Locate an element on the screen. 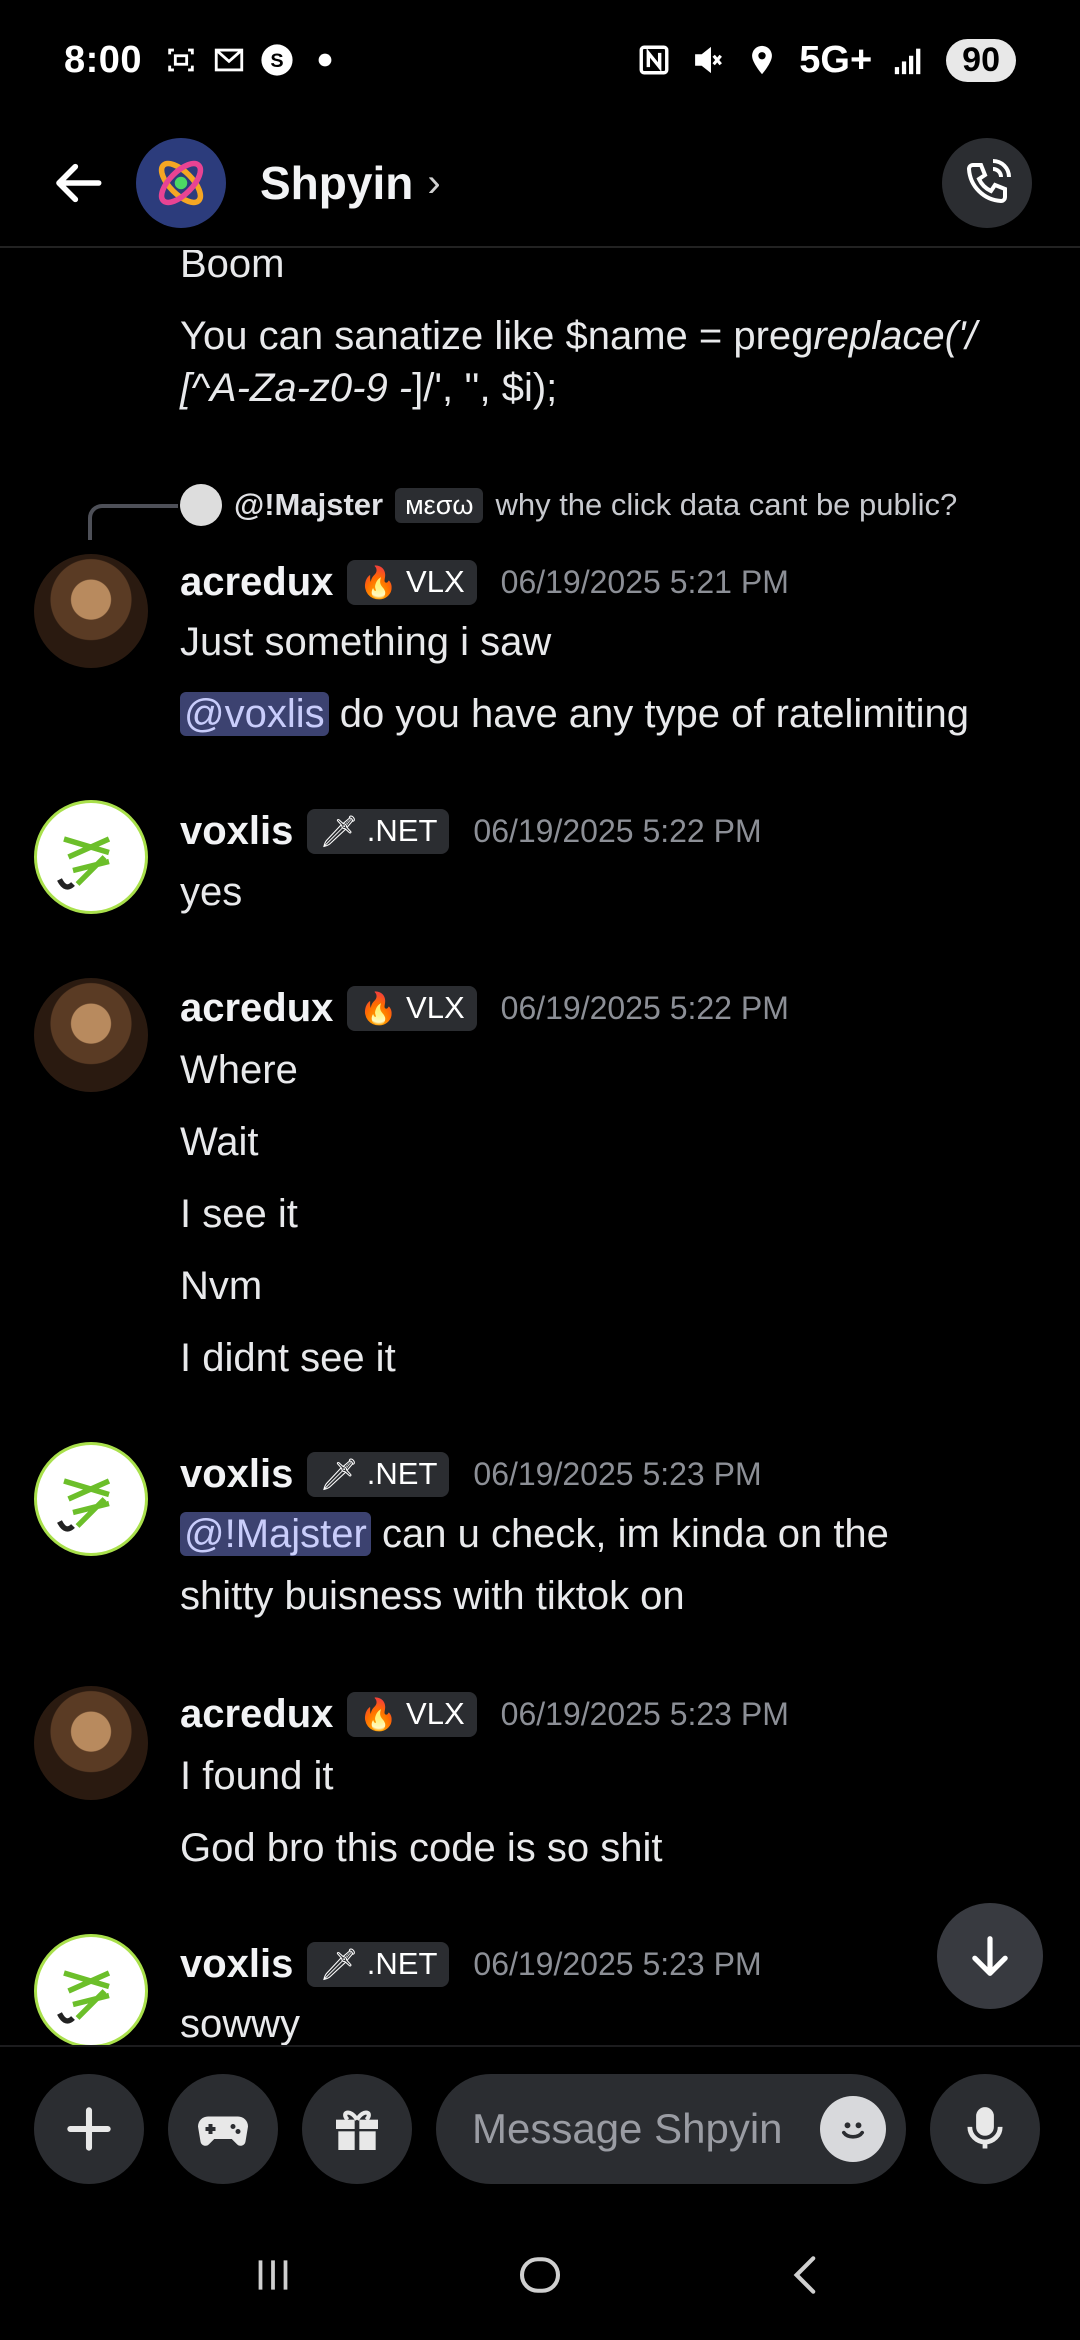  timestamp: 06/19/2025 5:21 PM is located at coordinates (644, 581).